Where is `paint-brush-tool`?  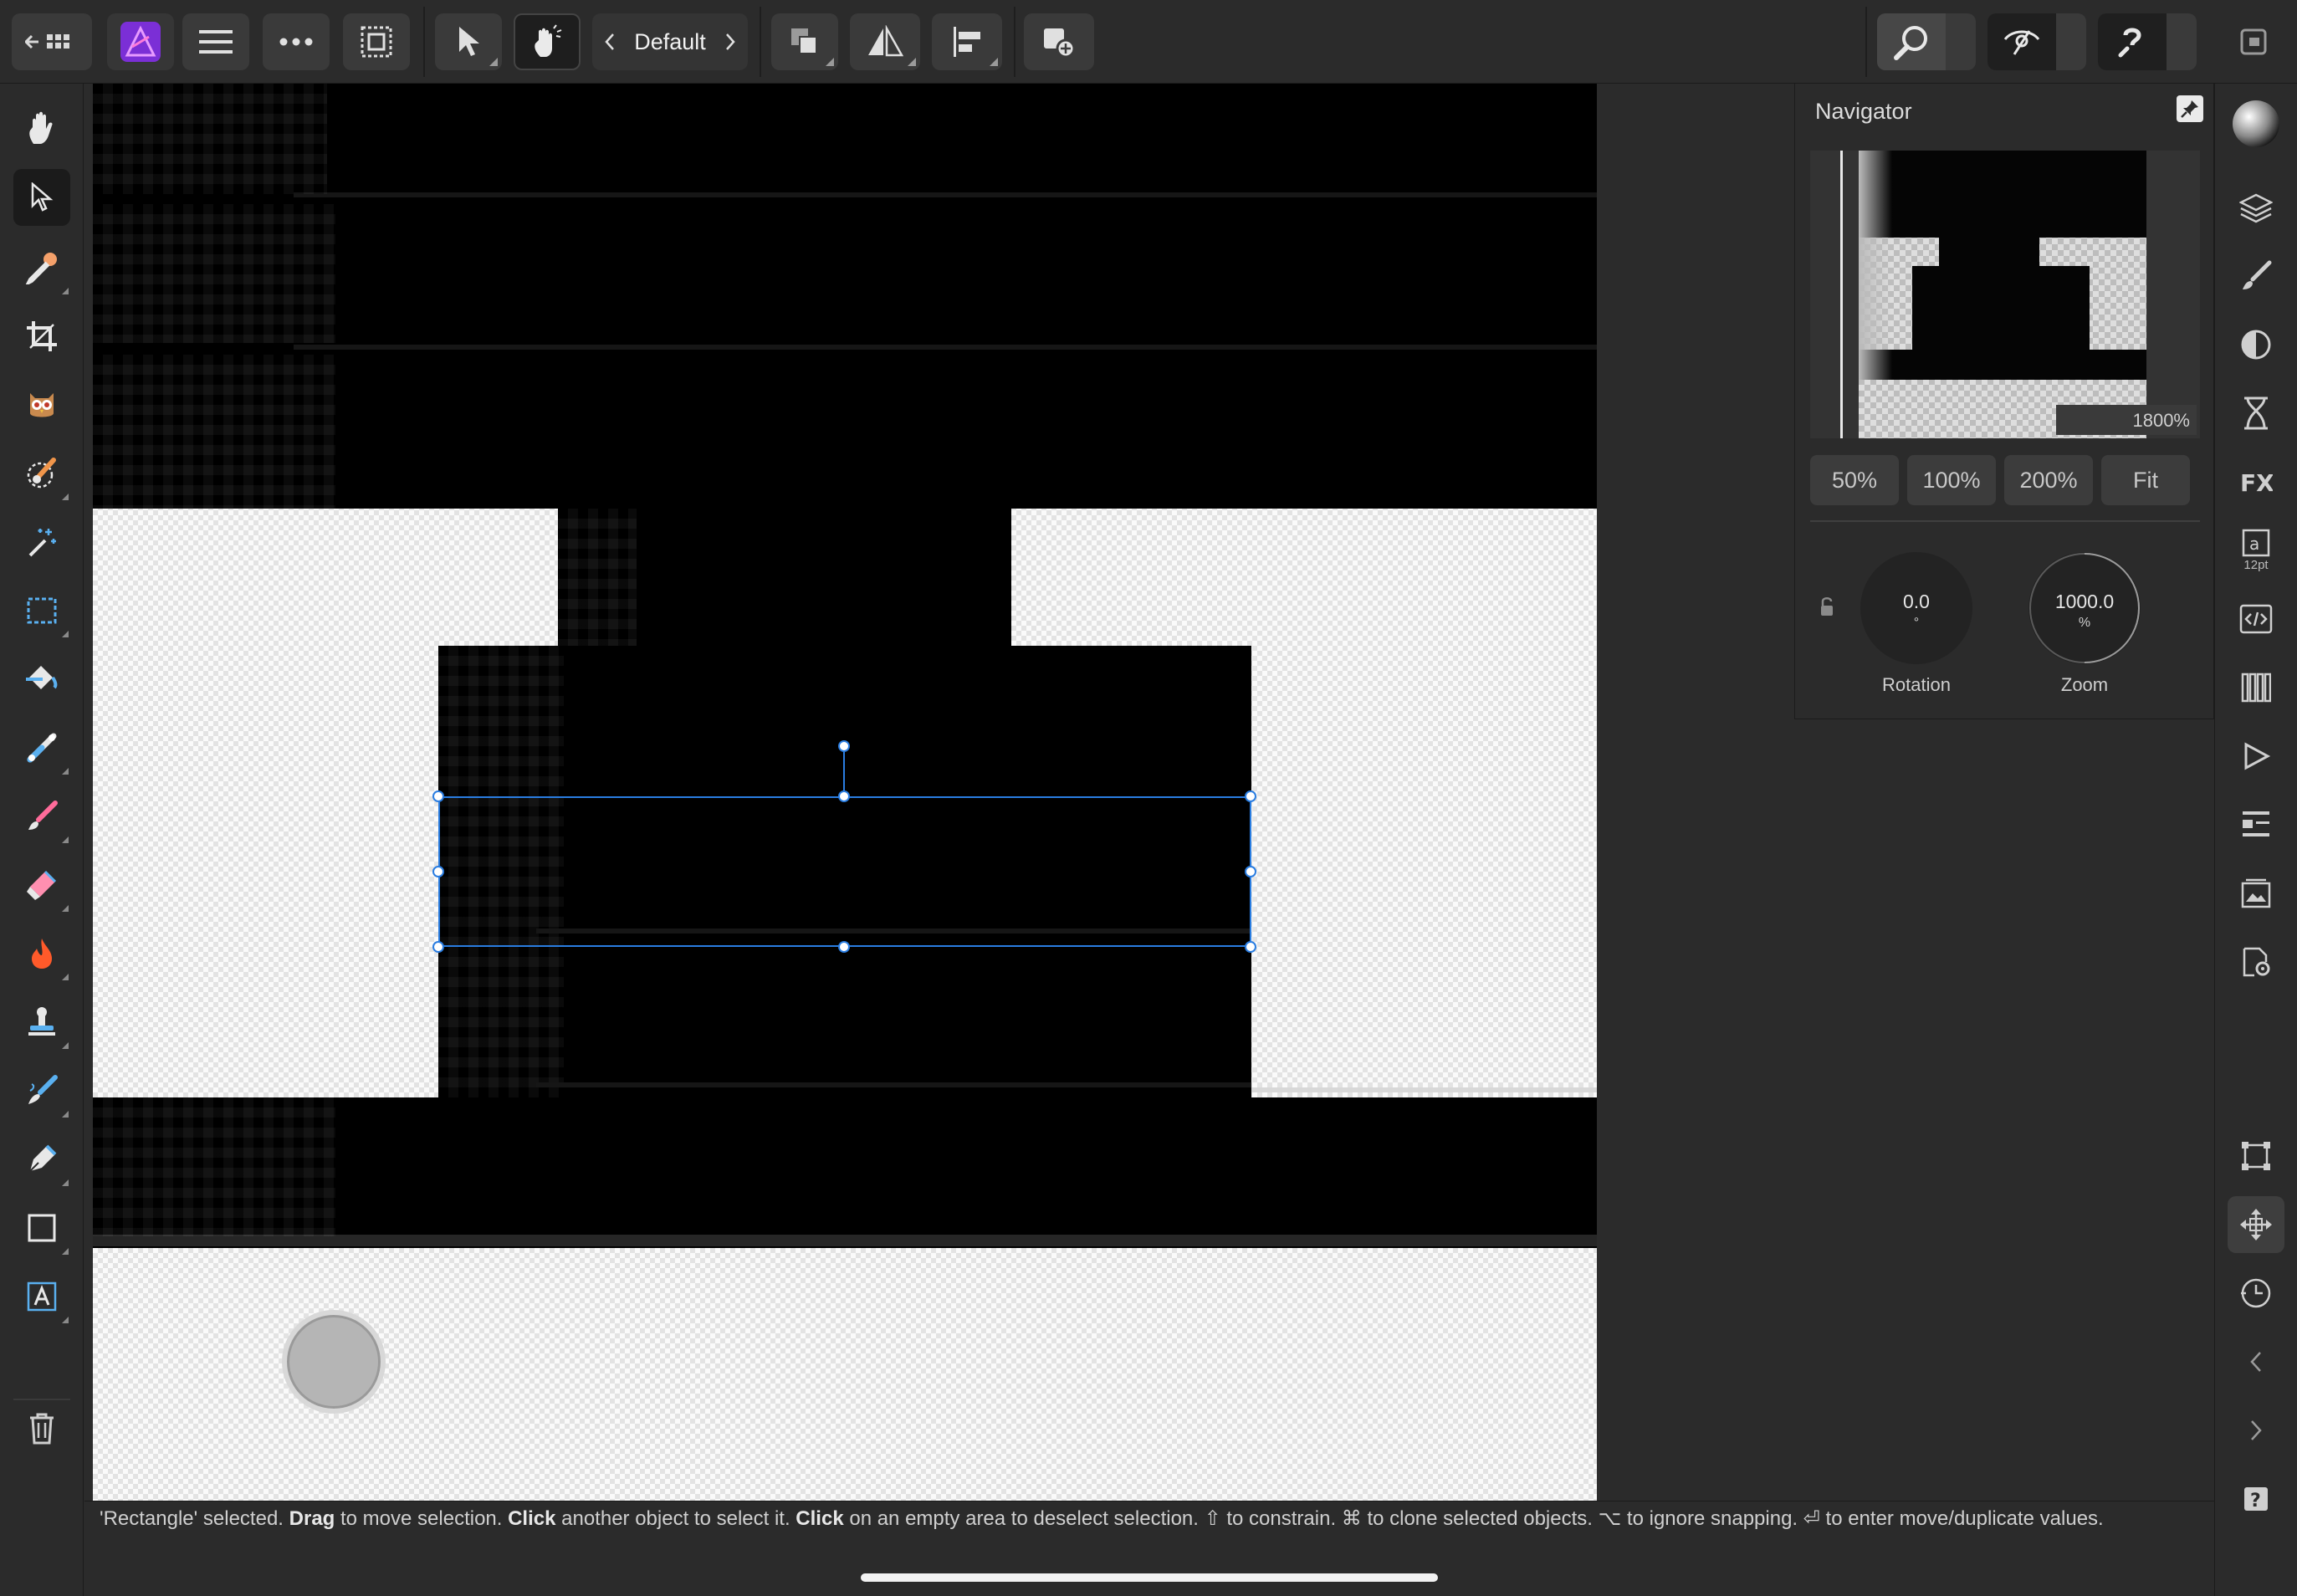
paint-brush-tool is located at coordinates (41, 817).